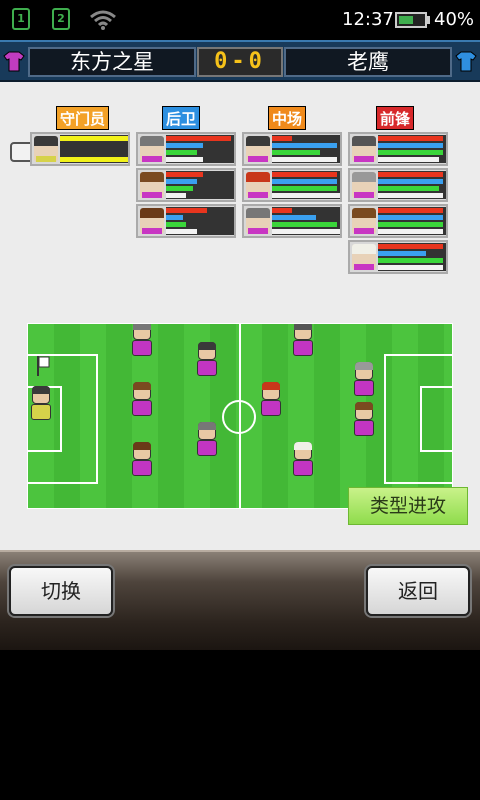 This screenshot has width=480, height=800. Describe the element at coordinates (14, 61) in the screenshot. I see `home-shirt-icon` at that location.